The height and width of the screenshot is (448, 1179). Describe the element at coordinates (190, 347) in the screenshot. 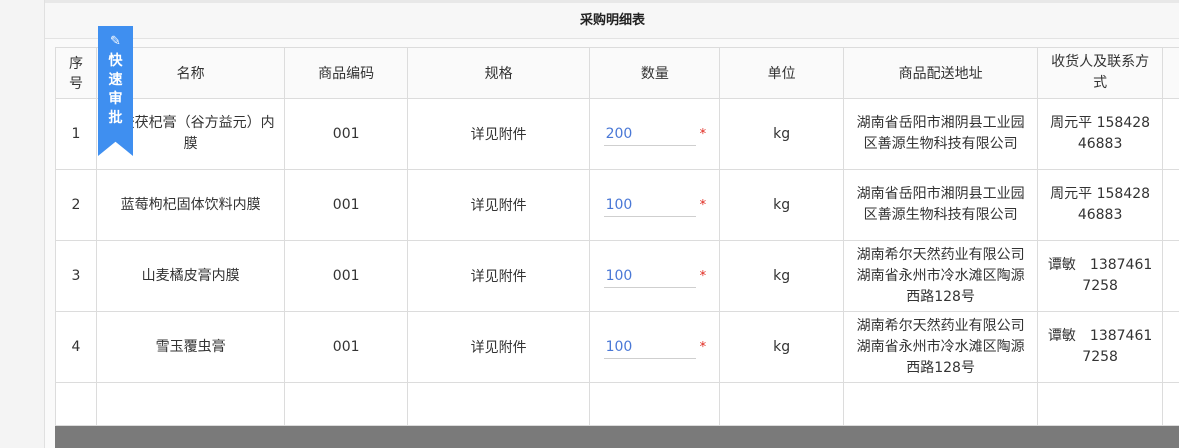

I see `cell-name: 雪玉覆虫膏` at that location.